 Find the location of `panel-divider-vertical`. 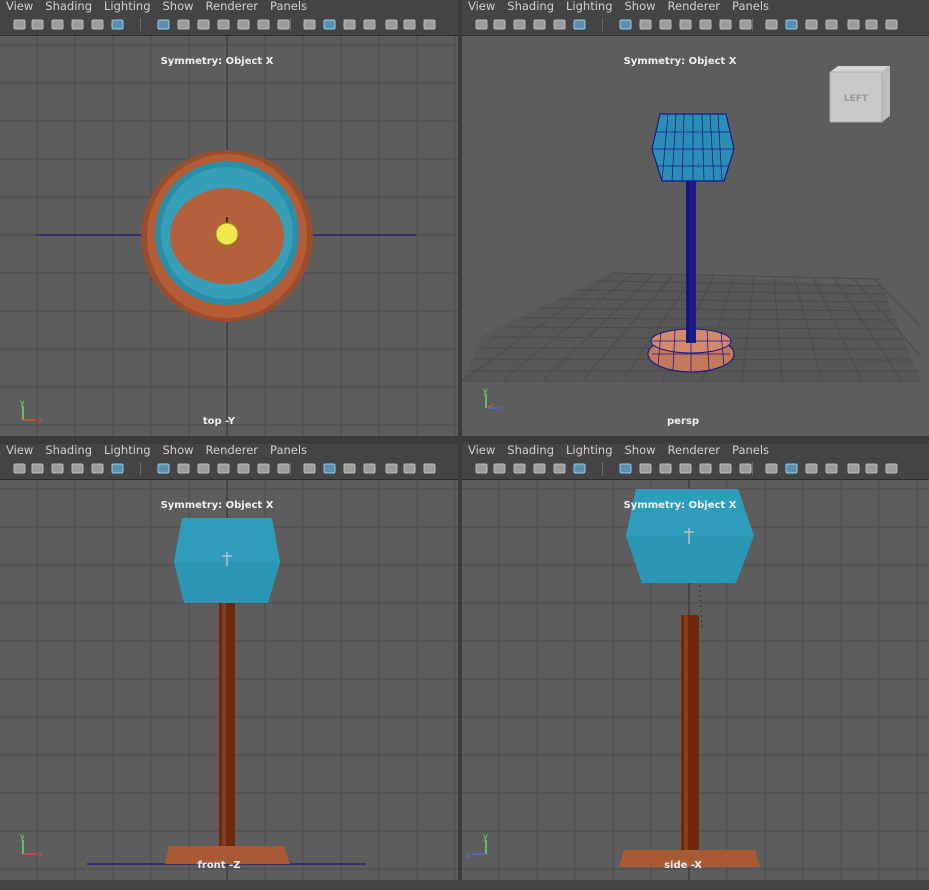

panel-divider-vertical is located at coordinates (460, 445).